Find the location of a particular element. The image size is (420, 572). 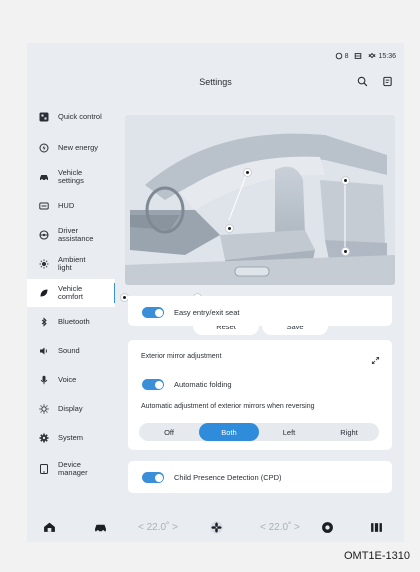

apps-grid-icon is located at coordinates (376, 527).